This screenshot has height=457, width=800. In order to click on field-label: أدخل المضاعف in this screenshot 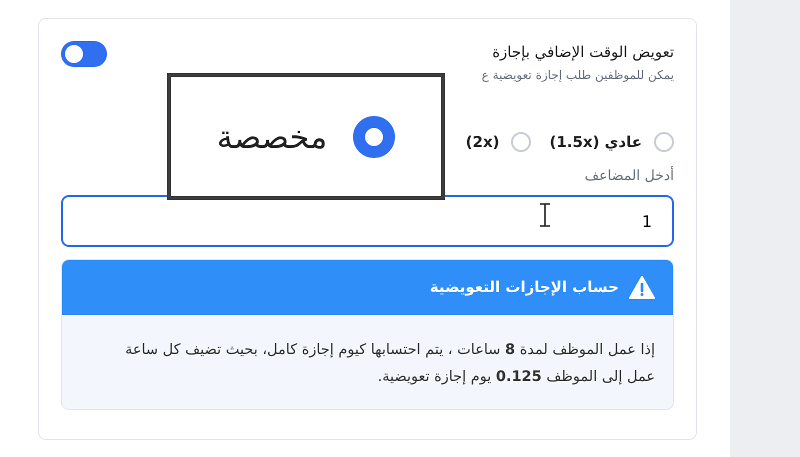, I will do `click(629, 176)`.